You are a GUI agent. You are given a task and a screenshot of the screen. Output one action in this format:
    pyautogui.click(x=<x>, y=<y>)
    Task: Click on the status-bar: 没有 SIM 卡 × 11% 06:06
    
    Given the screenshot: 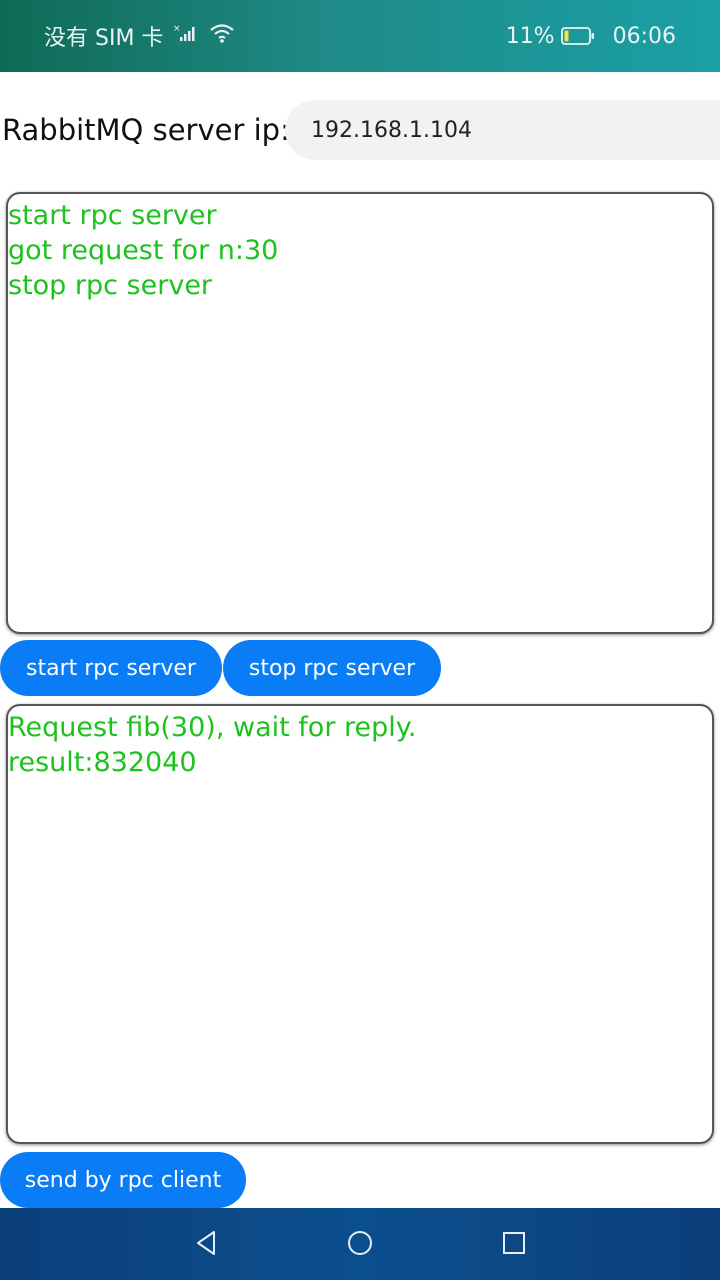 What is the action you would take?
    pyautogui.click(x=360, y=36)
    